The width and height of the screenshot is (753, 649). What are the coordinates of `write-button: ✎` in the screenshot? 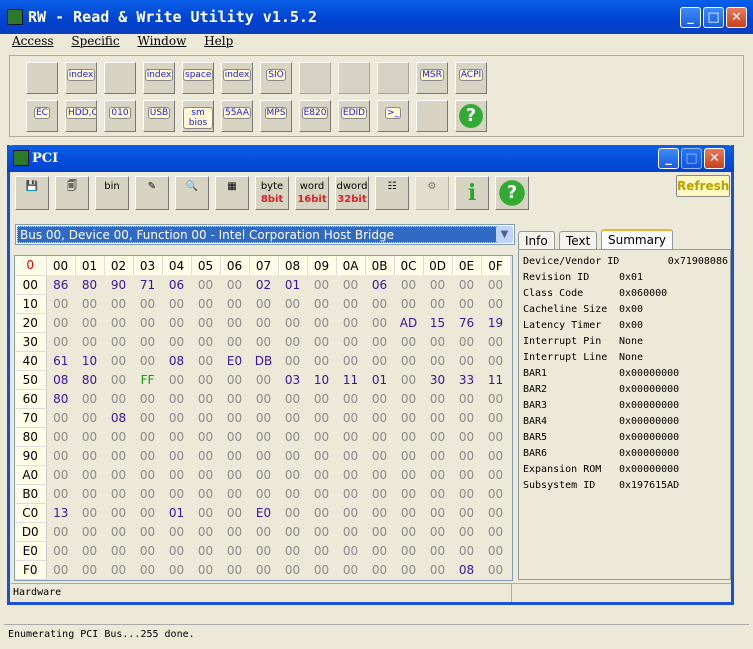 It's located at (152, 193).